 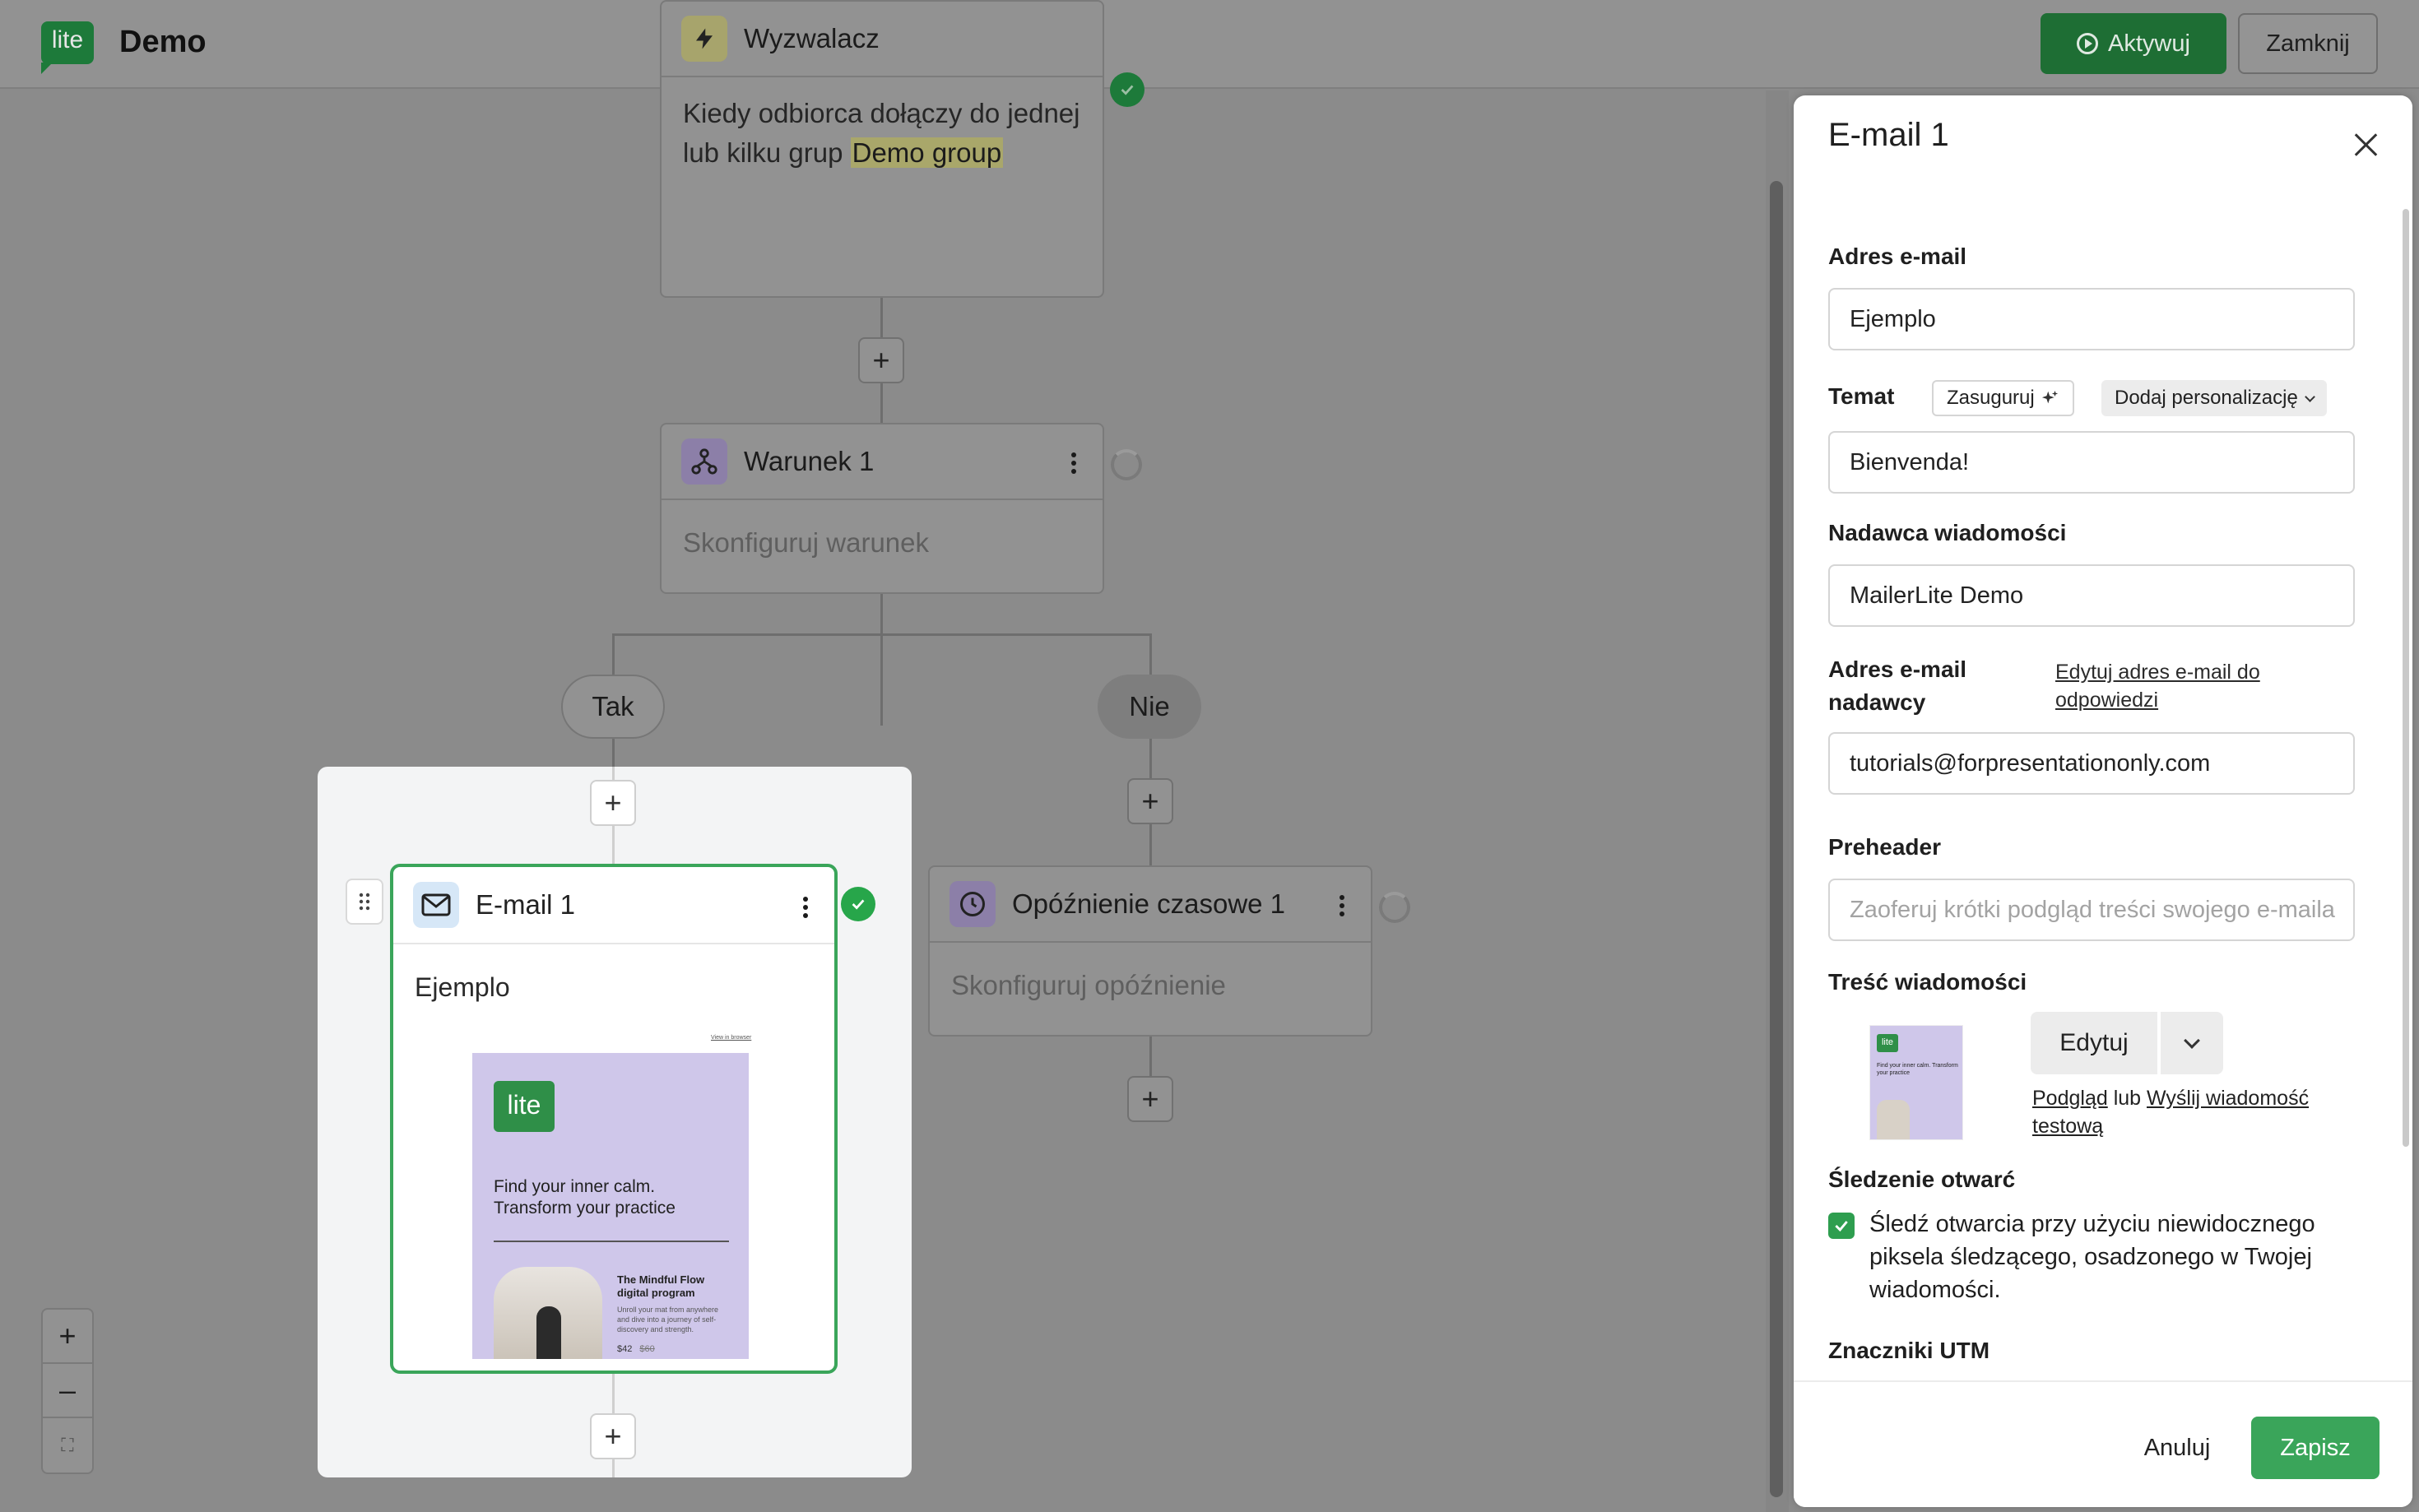 I want to click on condition-node-header: Warunek 1, so click(x=882, y=462).